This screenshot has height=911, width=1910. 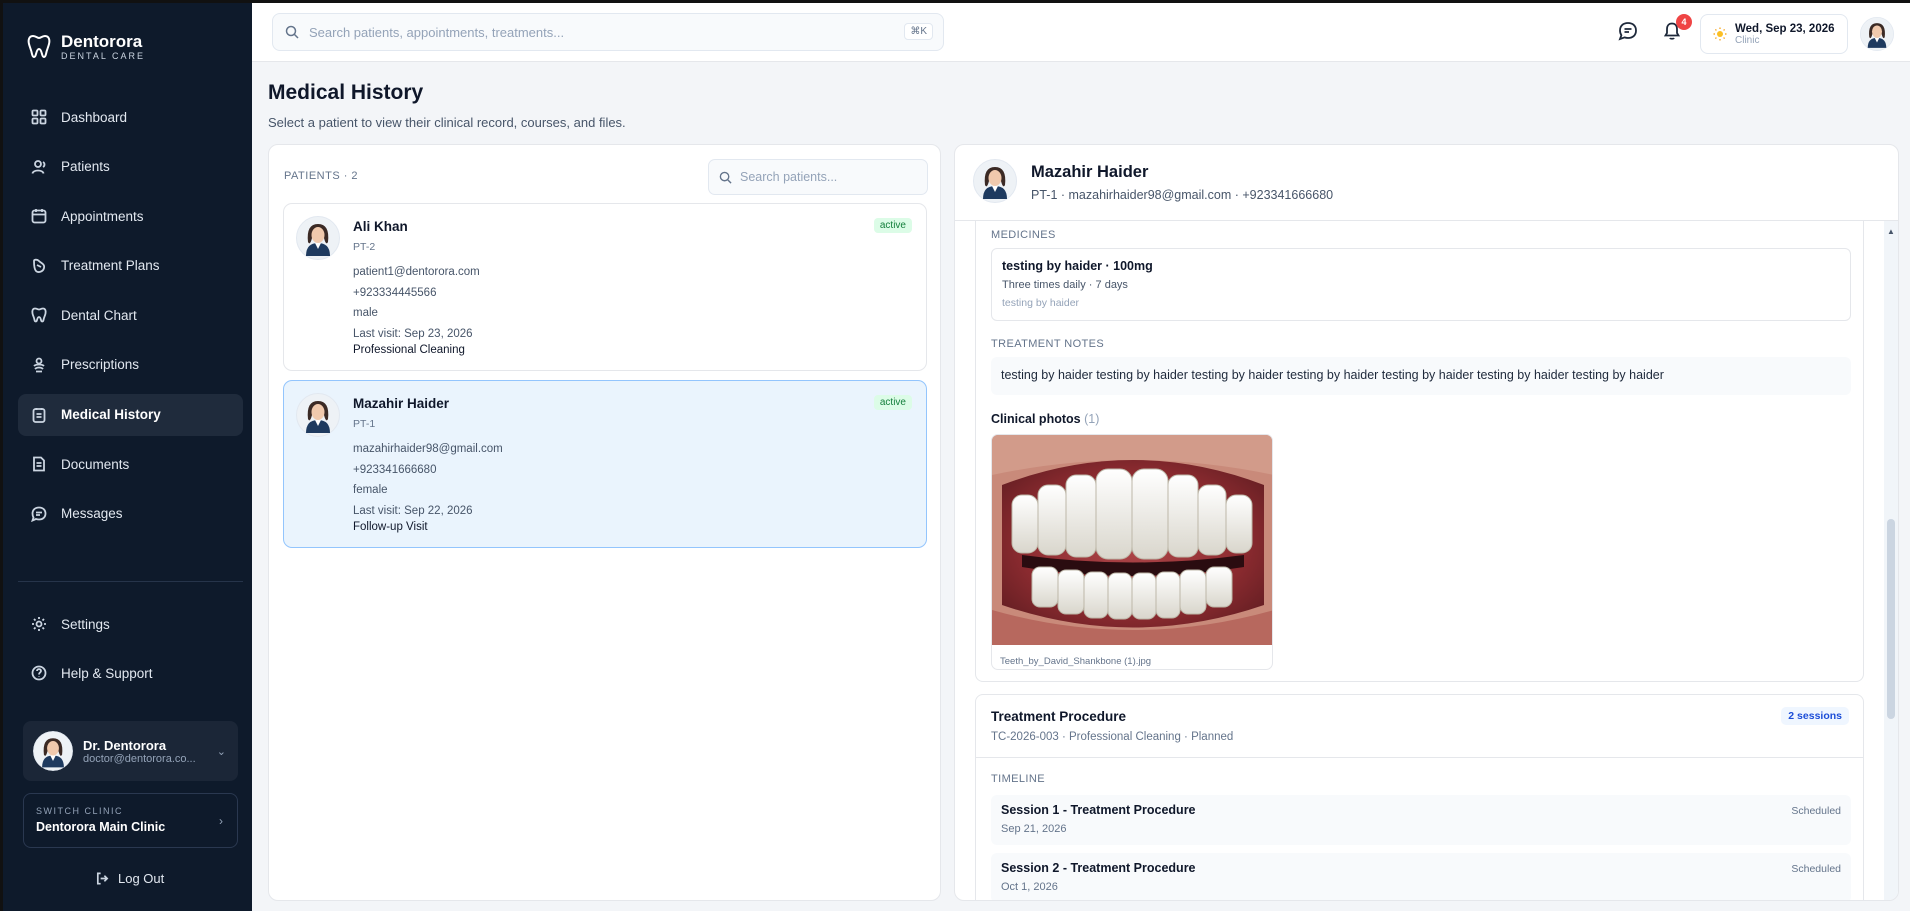 I want to click on nav-label: Documents, so click(x=95, y=464).